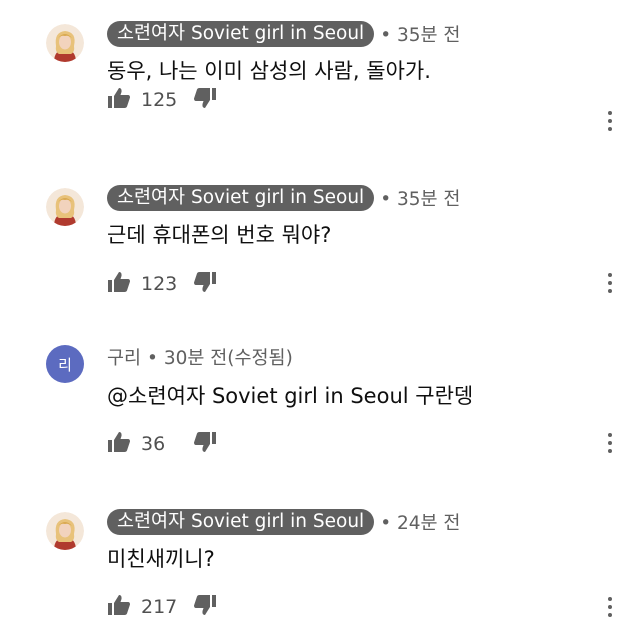 The image size is (640, 623). I want to click on like-button: 217, so click(150, 607).